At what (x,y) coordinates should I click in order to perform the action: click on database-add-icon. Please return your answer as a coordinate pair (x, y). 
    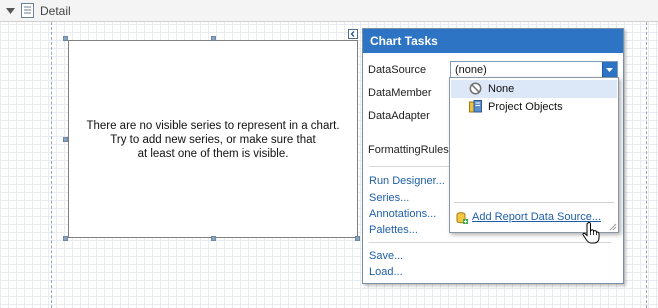
    Looking at the image, I should click on (462, 218).